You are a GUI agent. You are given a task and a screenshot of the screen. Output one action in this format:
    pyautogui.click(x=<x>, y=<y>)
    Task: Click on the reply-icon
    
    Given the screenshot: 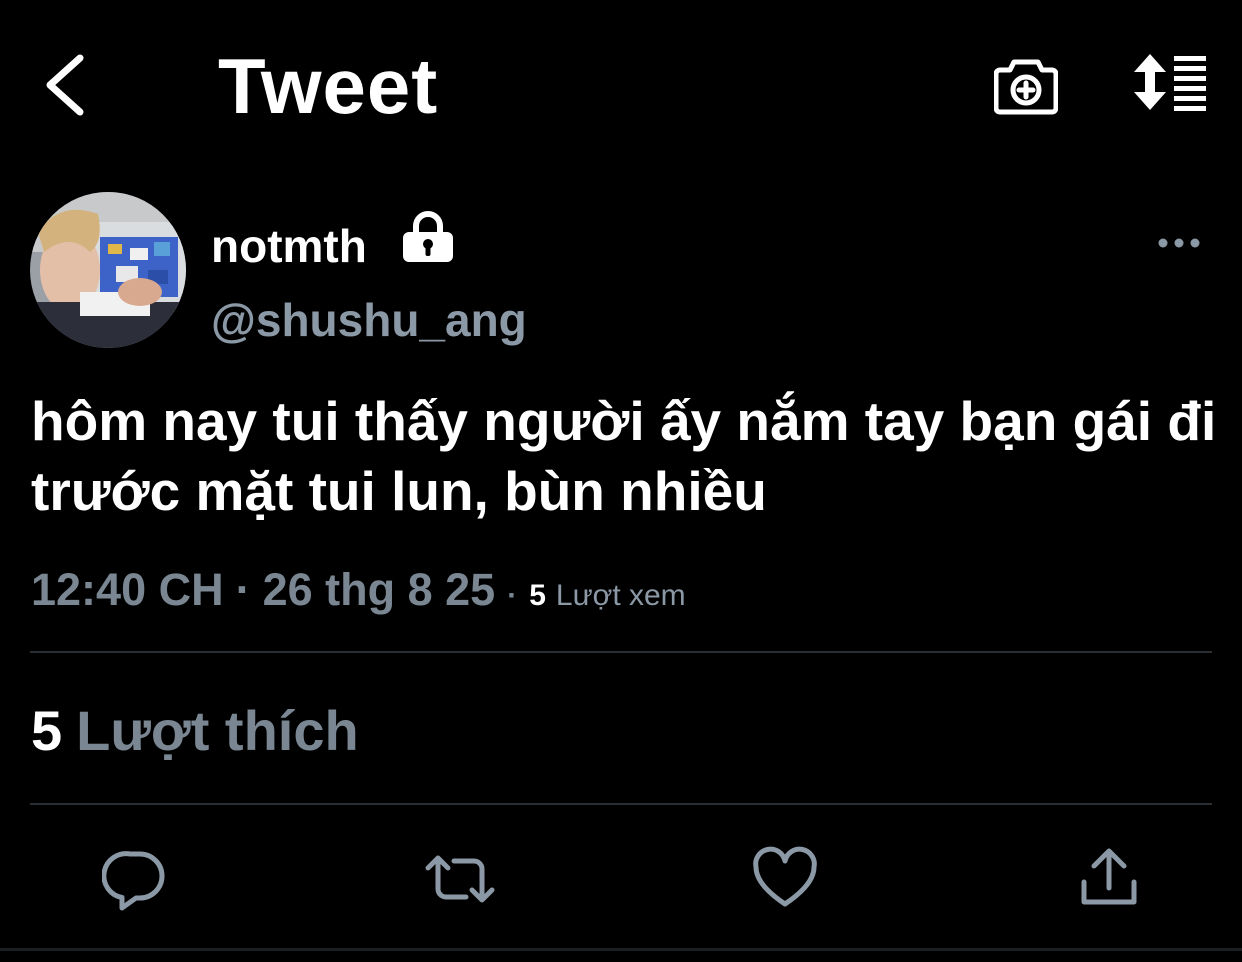 What is the action you would take?
    pyautogui.click(x=133, y=881)
    